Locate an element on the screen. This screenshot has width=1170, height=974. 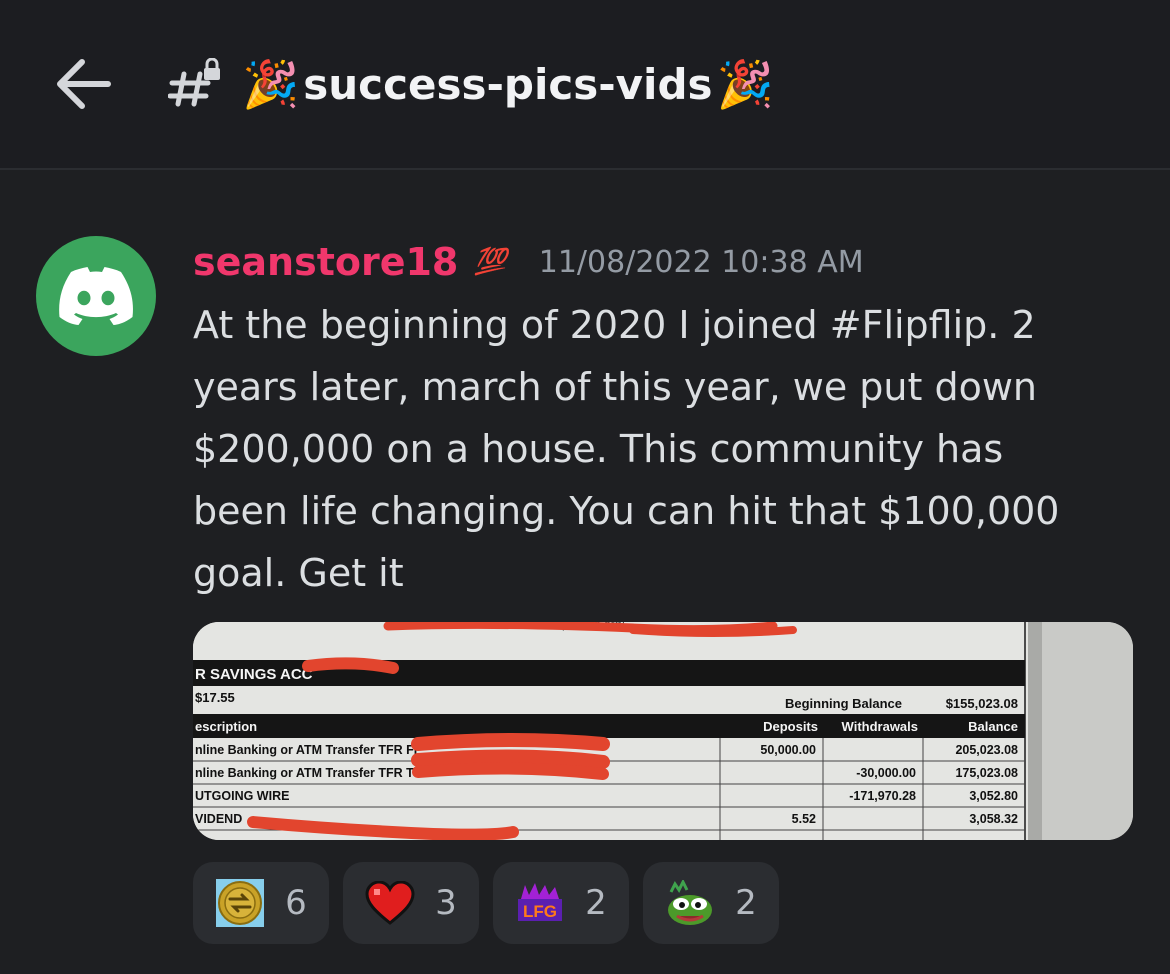
message-header: seanstore18 💯 11/08/2022 10:38 AM is located at coordinates (528, 262).